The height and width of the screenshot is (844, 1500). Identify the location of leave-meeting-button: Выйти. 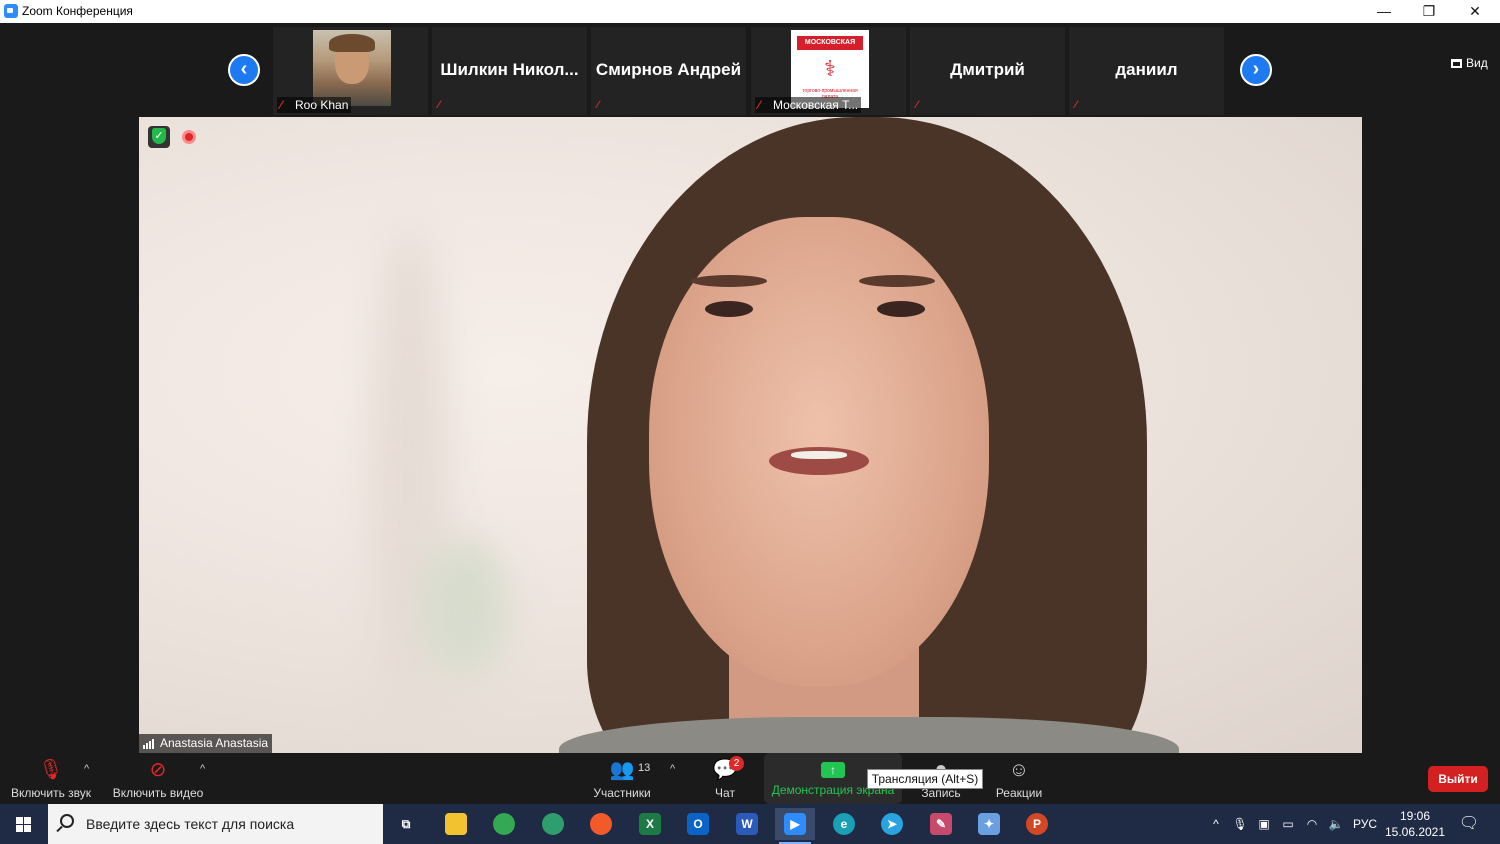
(1458, 779).